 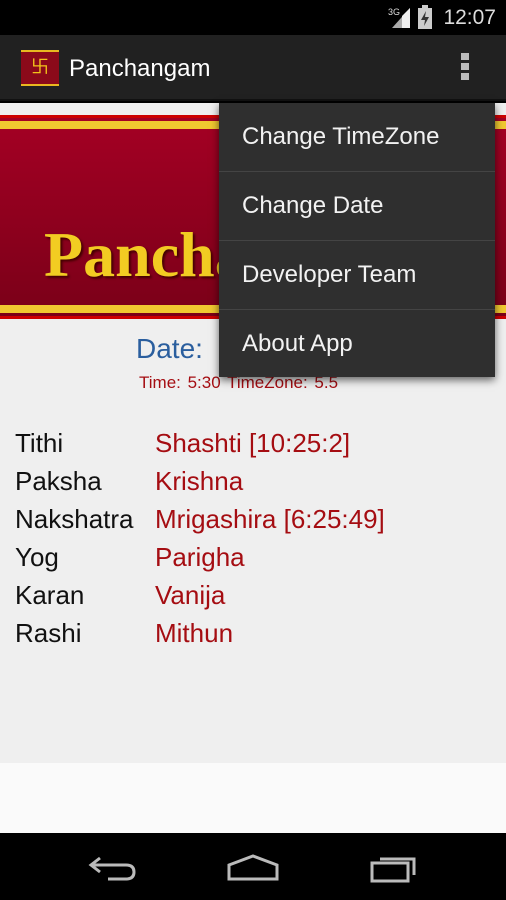 What do you see at coordinates (140, 68) in the screenshot?
I see `app-title: Panchangam` at bounding box center [140, 68].